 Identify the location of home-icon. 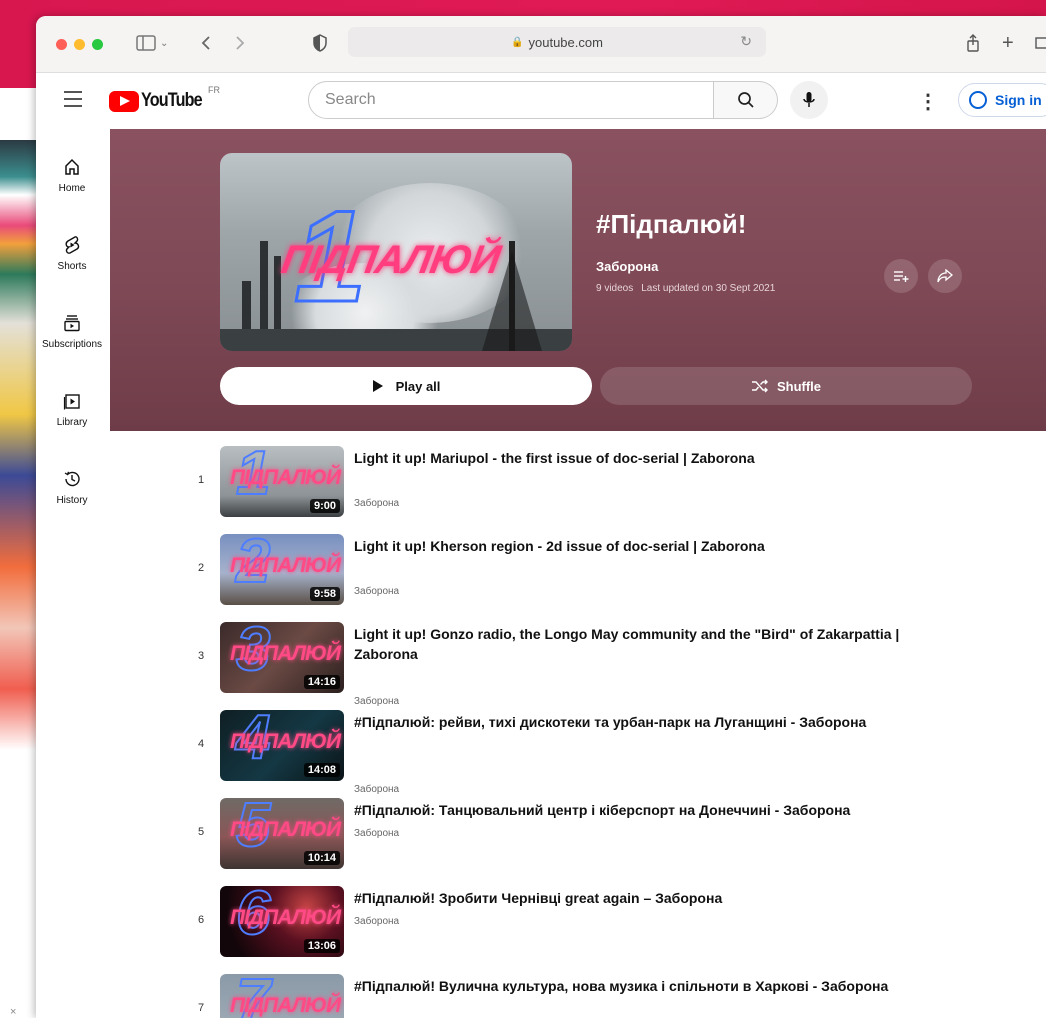
(72, 166).